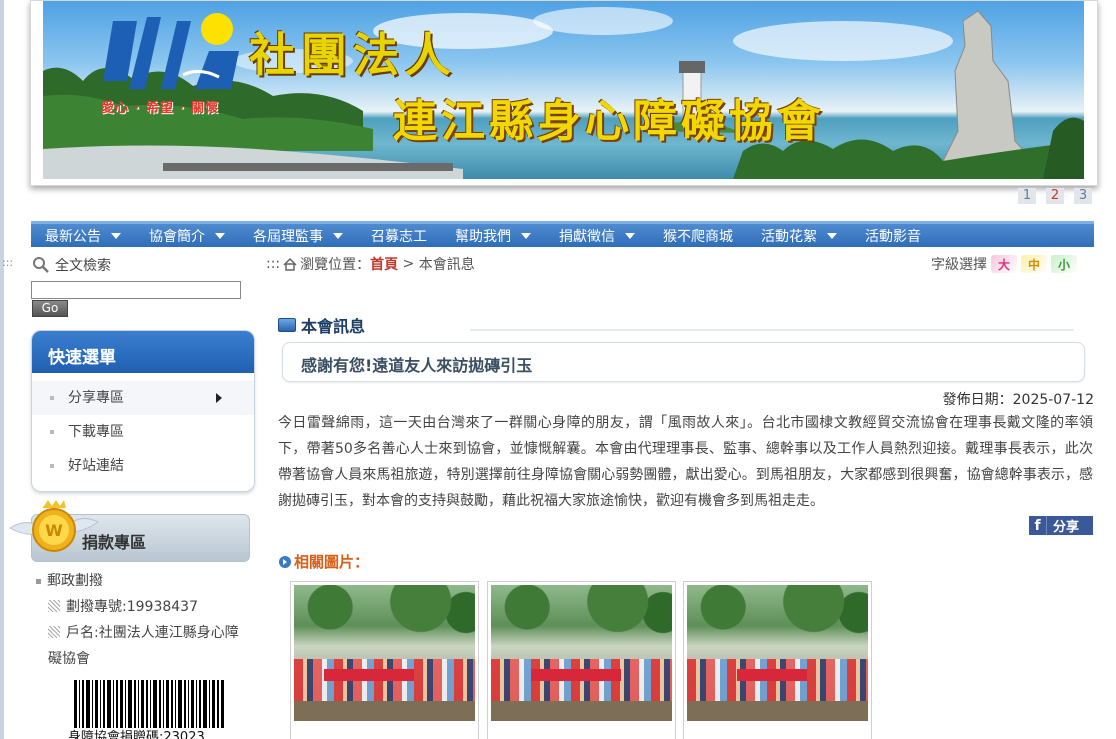 The image size is (1116, 739). What do you see at coordinates (73, 236) in the screenshot?
I see `nav-label: 最新公告` at bounding box center [73, 236].